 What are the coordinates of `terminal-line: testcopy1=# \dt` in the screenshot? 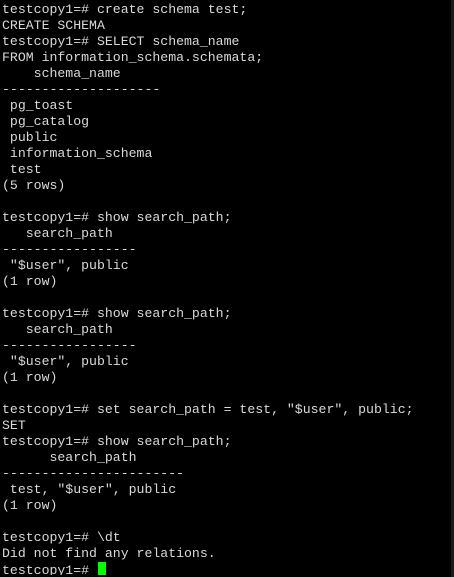 It's located at (61, 537).